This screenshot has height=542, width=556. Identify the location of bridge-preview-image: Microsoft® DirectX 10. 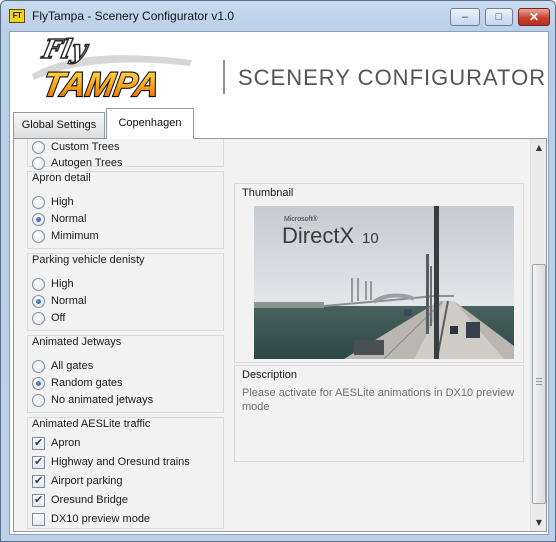
(384, 282).